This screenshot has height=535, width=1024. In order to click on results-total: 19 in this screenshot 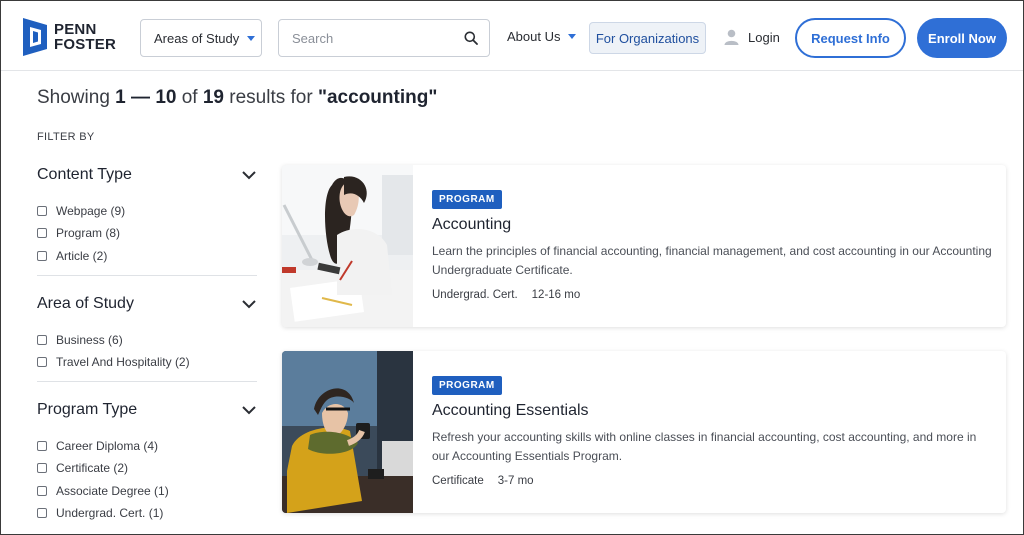, I will do `click(213, 97)`.